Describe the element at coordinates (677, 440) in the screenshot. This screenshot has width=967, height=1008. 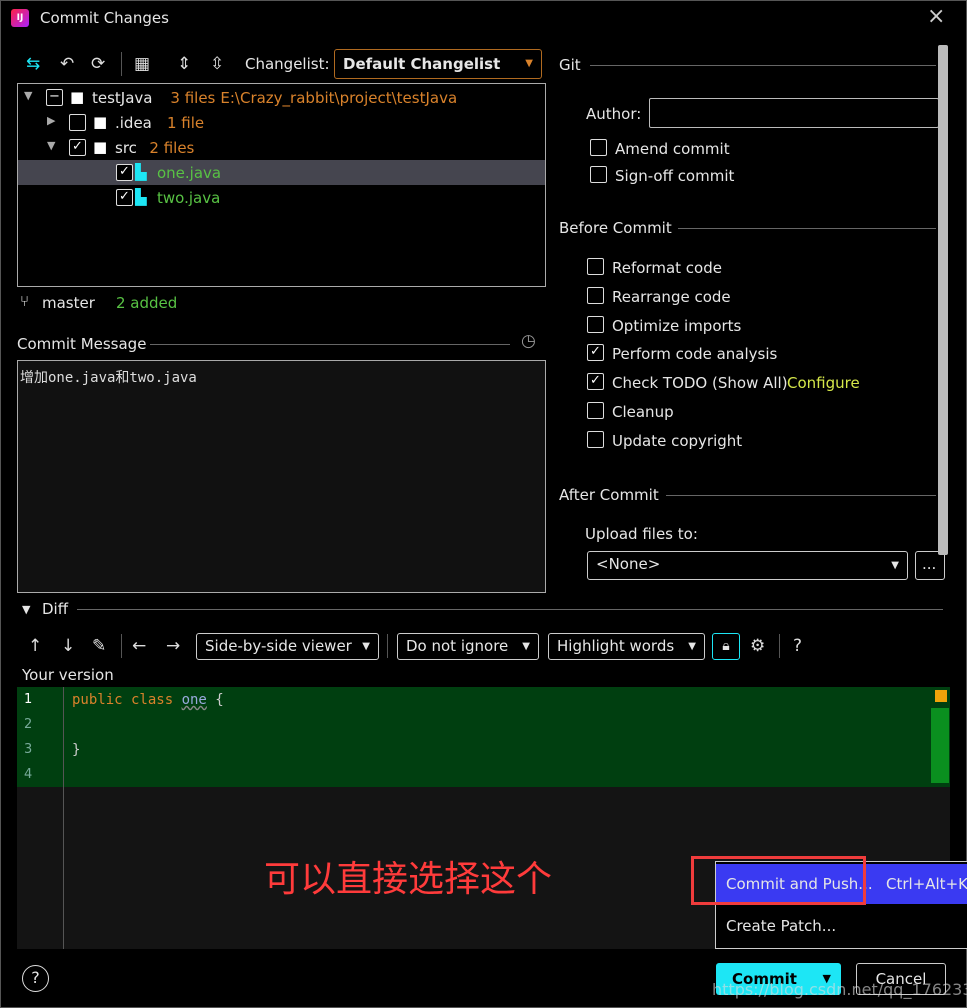
I see `before-commit-label: Update copyright` at that location.